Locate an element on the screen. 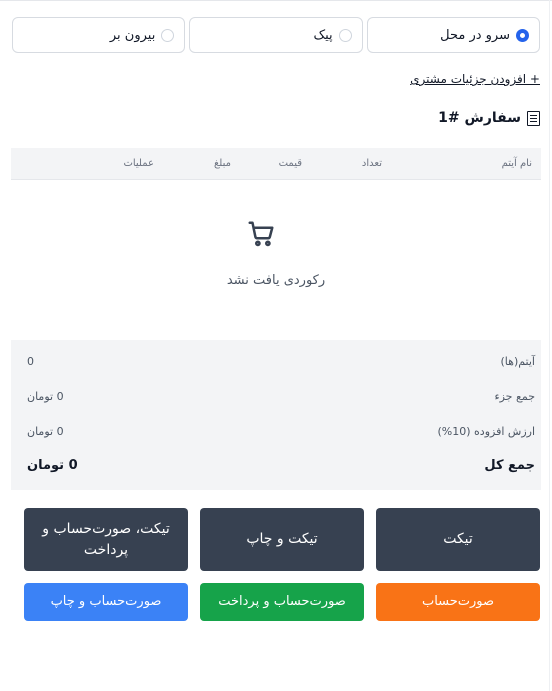 Image resolution: width=552 pixels, height=691 pixels. column-header-actions: عملیات is located at coordinates (138, 163).